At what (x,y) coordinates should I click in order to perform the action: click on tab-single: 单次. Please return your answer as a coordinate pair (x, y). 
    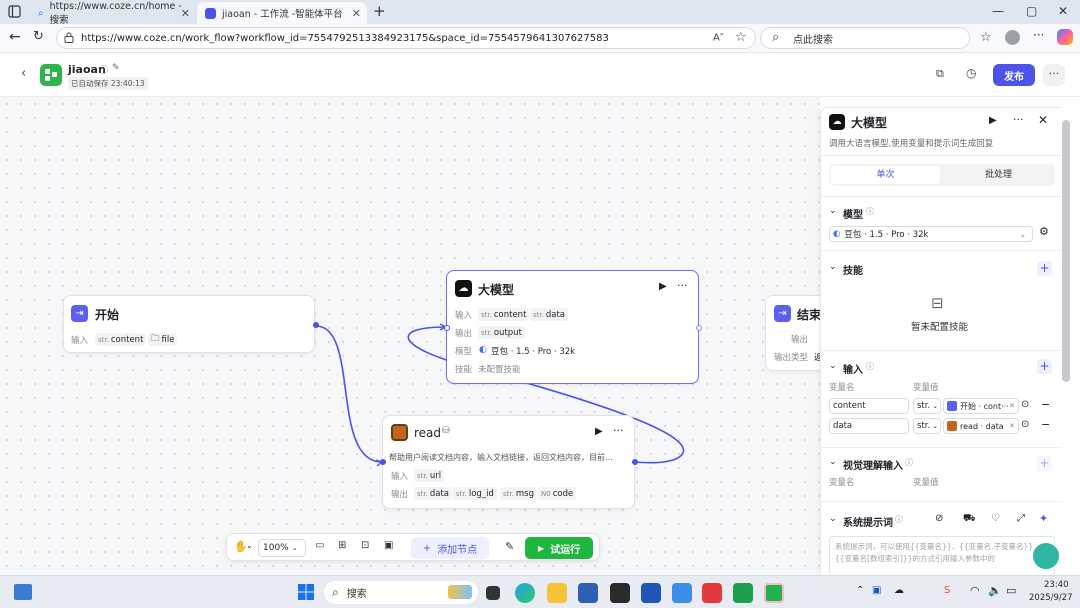
    Looking at the image, I should click on (885, 175).